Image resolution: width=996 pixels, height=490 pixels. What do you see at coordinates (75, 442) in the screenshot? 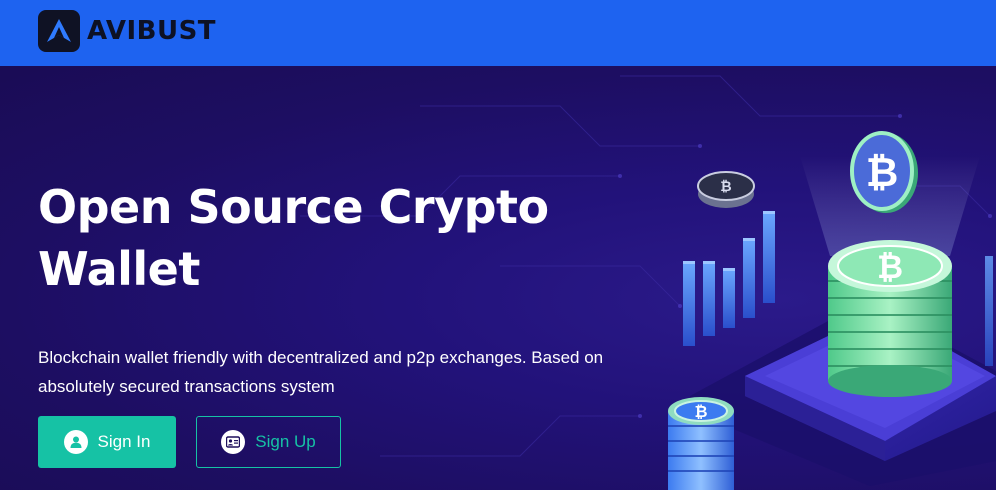
I see `user-icon` at bounding box center [75, 442].